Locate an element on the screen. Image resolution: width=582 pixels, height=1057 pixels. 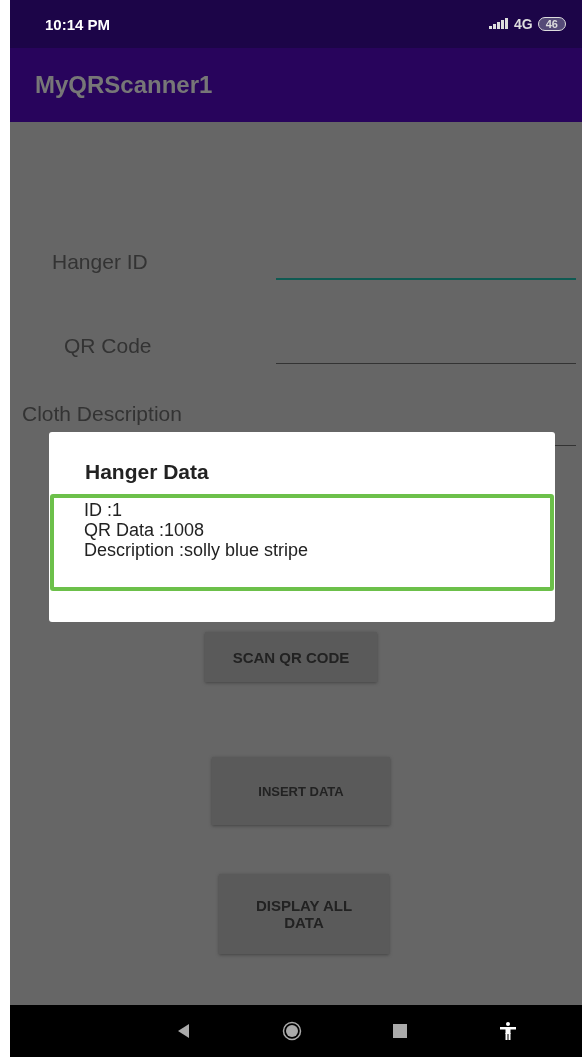
recents-icon is located at coordinates (400, 1031).